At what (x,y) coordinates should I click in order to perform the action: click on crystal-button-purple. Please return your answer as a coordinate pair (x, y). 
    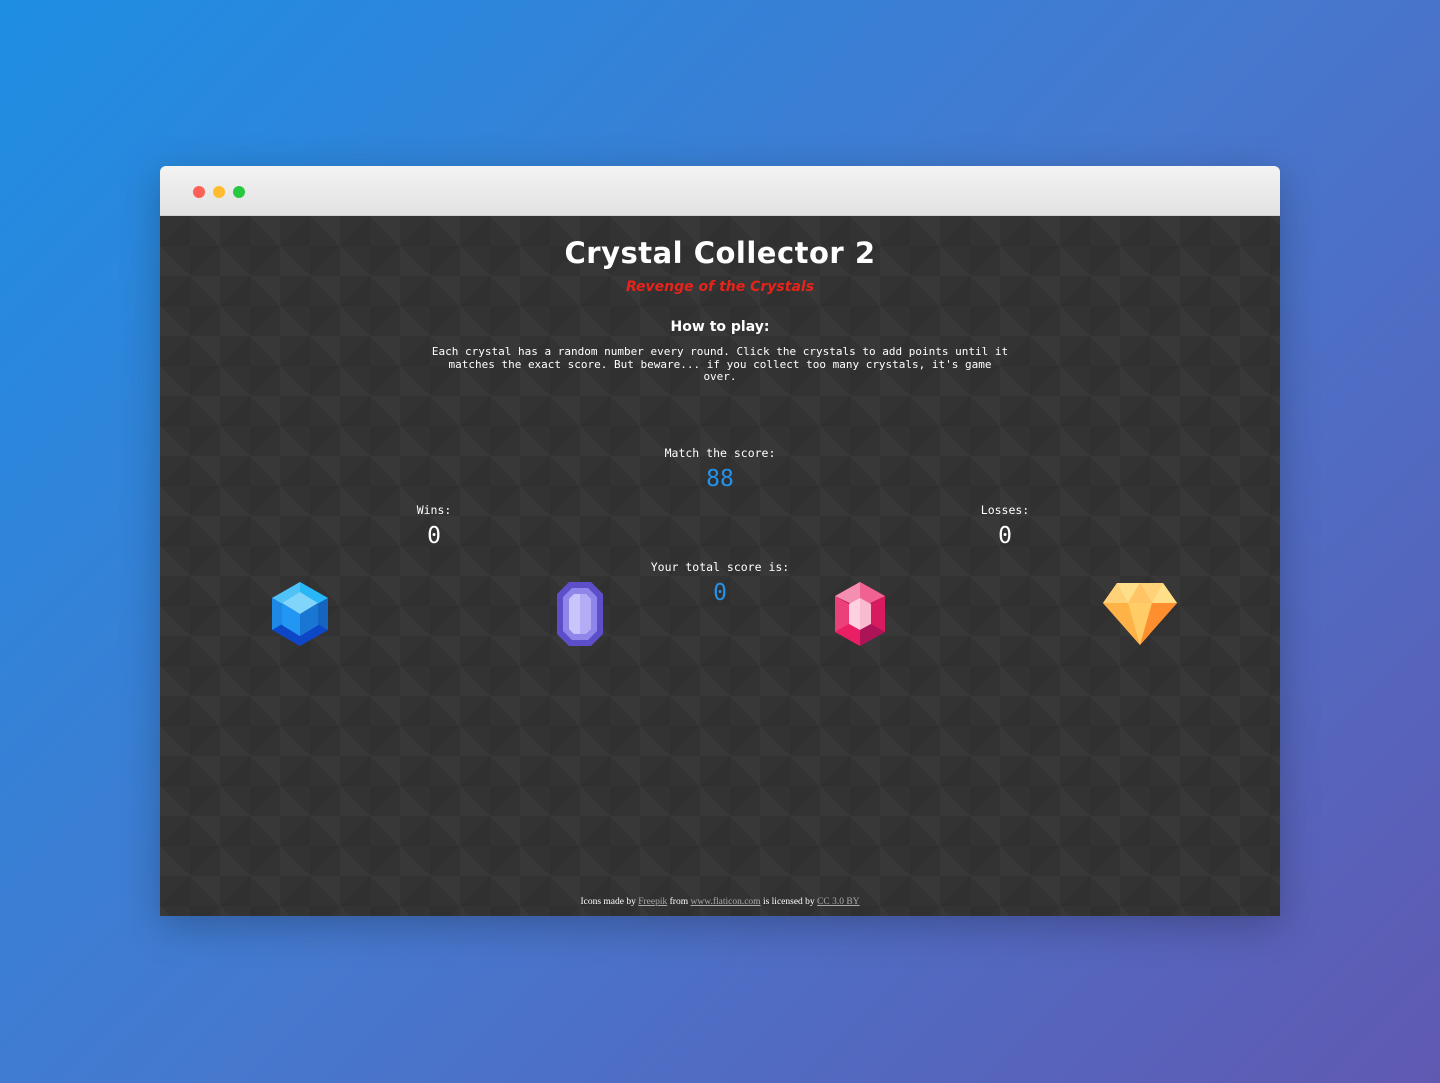
    Looking at the image, I should click on (580, 614).